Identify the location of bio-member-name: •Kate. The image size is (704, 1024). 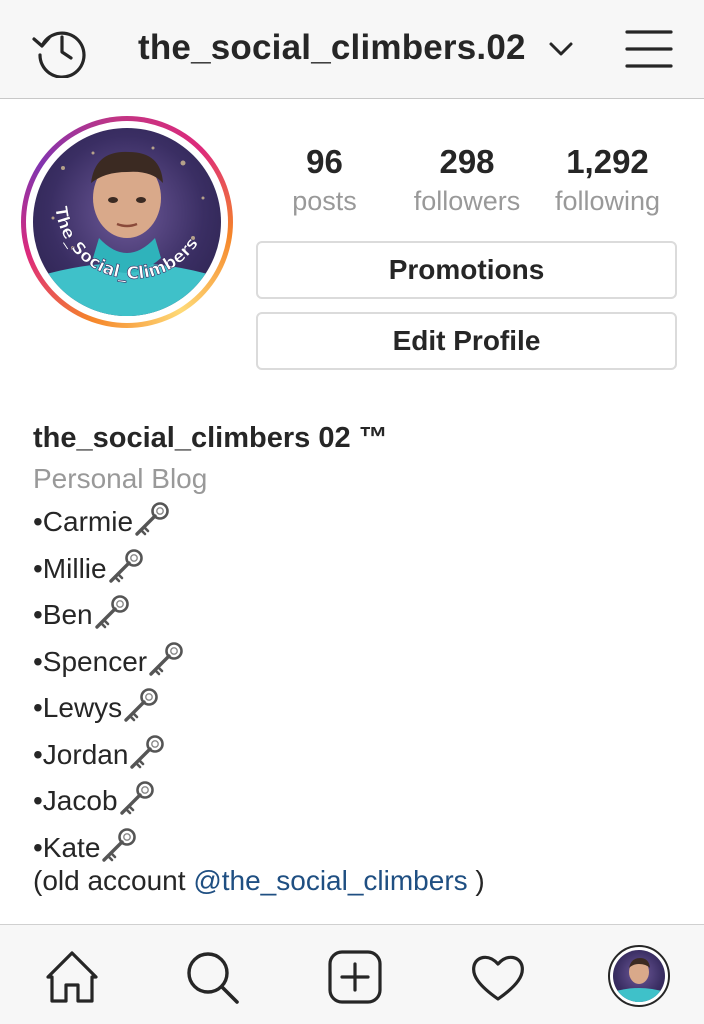
(67, 847).